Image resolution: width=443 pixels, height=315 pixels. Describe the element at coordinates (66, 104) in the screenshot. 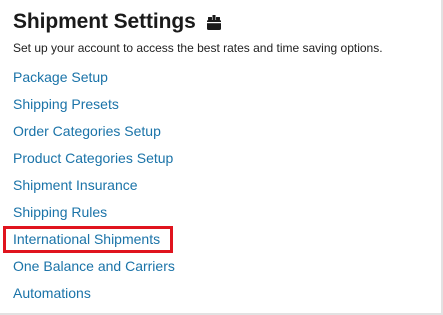

I see `shipping-presets-link: Shipping Presets` at that location.